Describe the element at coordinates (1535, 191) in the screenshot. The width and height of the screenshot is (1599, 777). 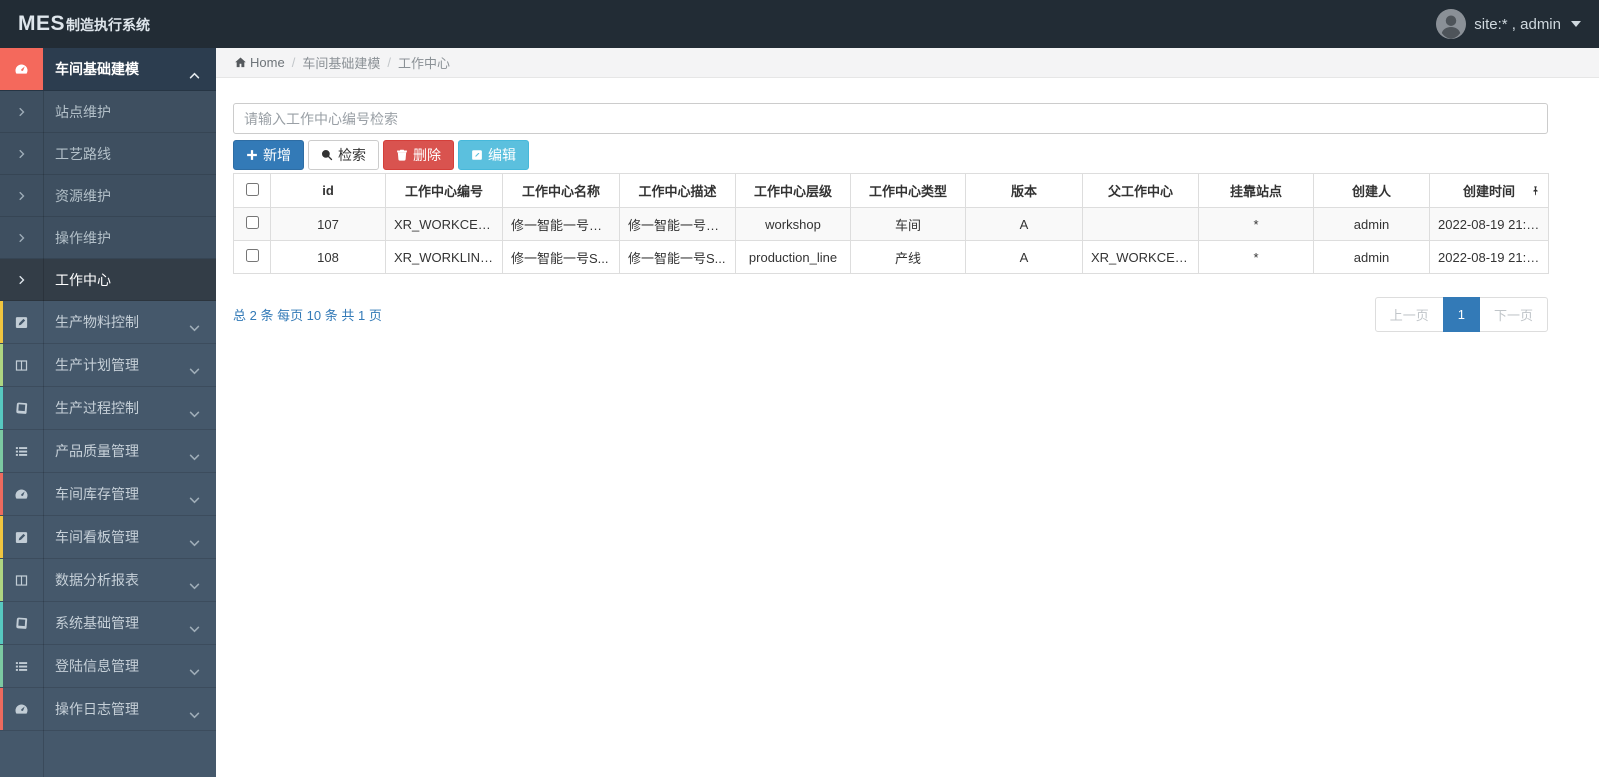
I see `pin-icon` at that location.